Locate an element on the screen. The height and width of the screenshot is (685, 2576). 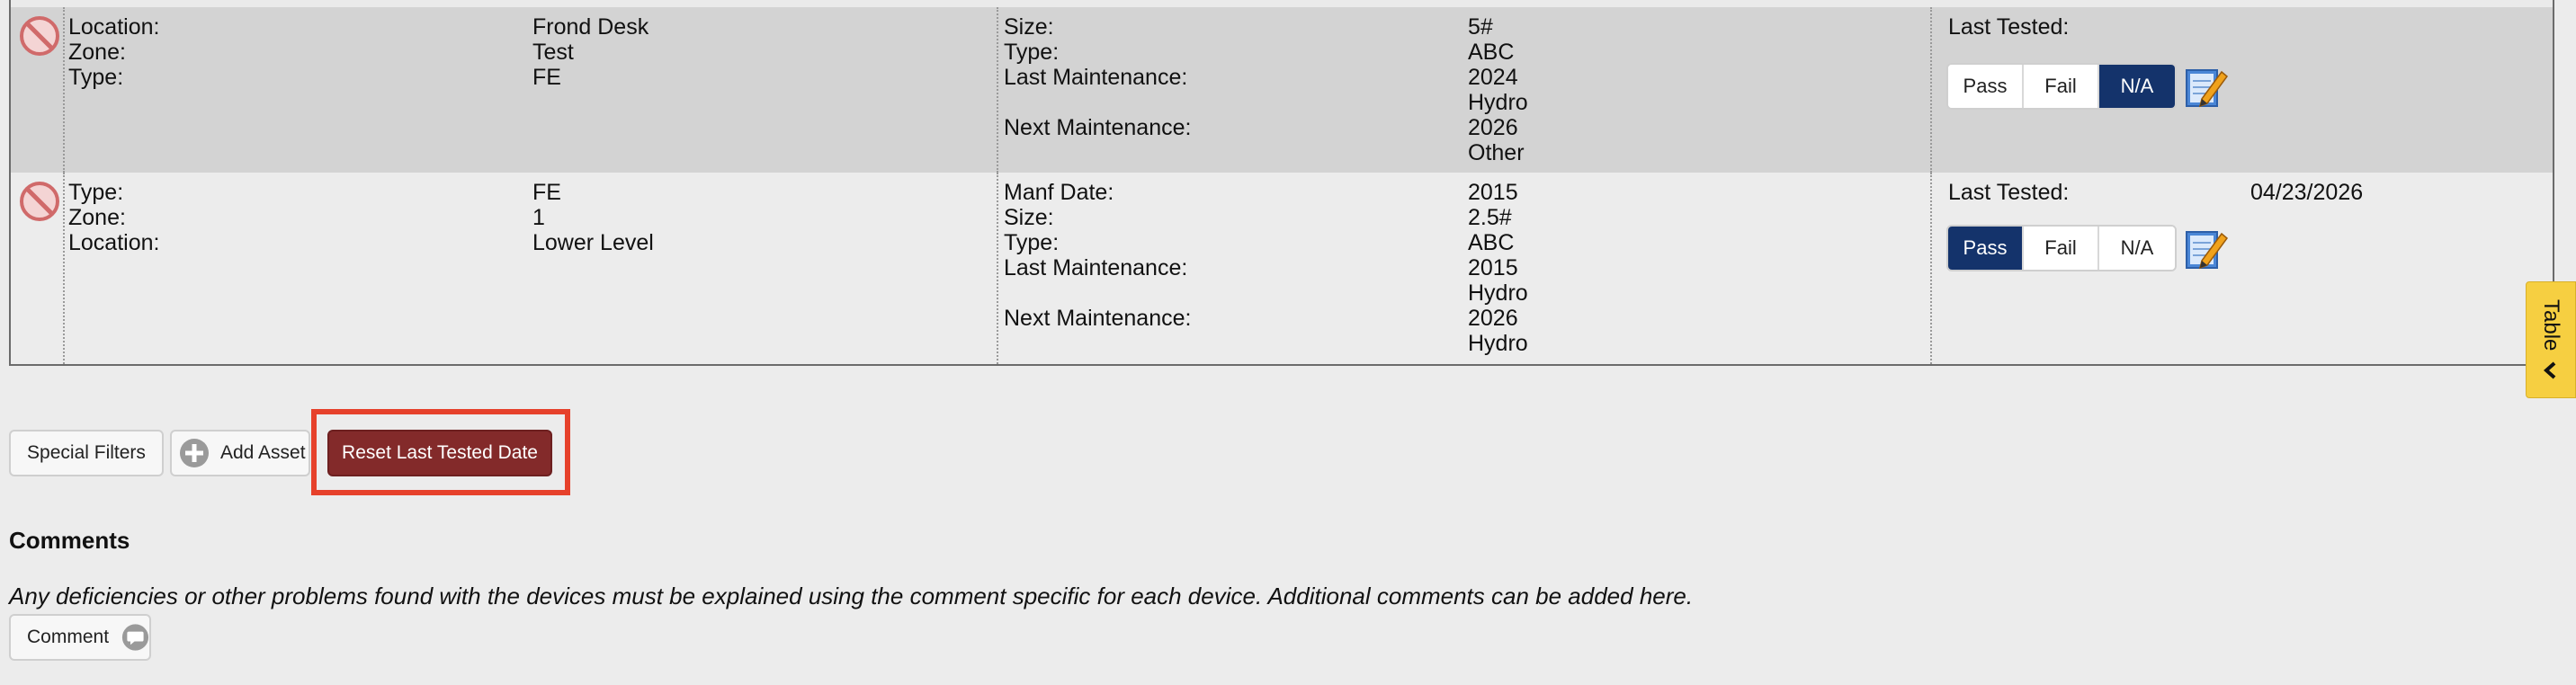
chevron-left-icon is located at coordinates (2549, 370).